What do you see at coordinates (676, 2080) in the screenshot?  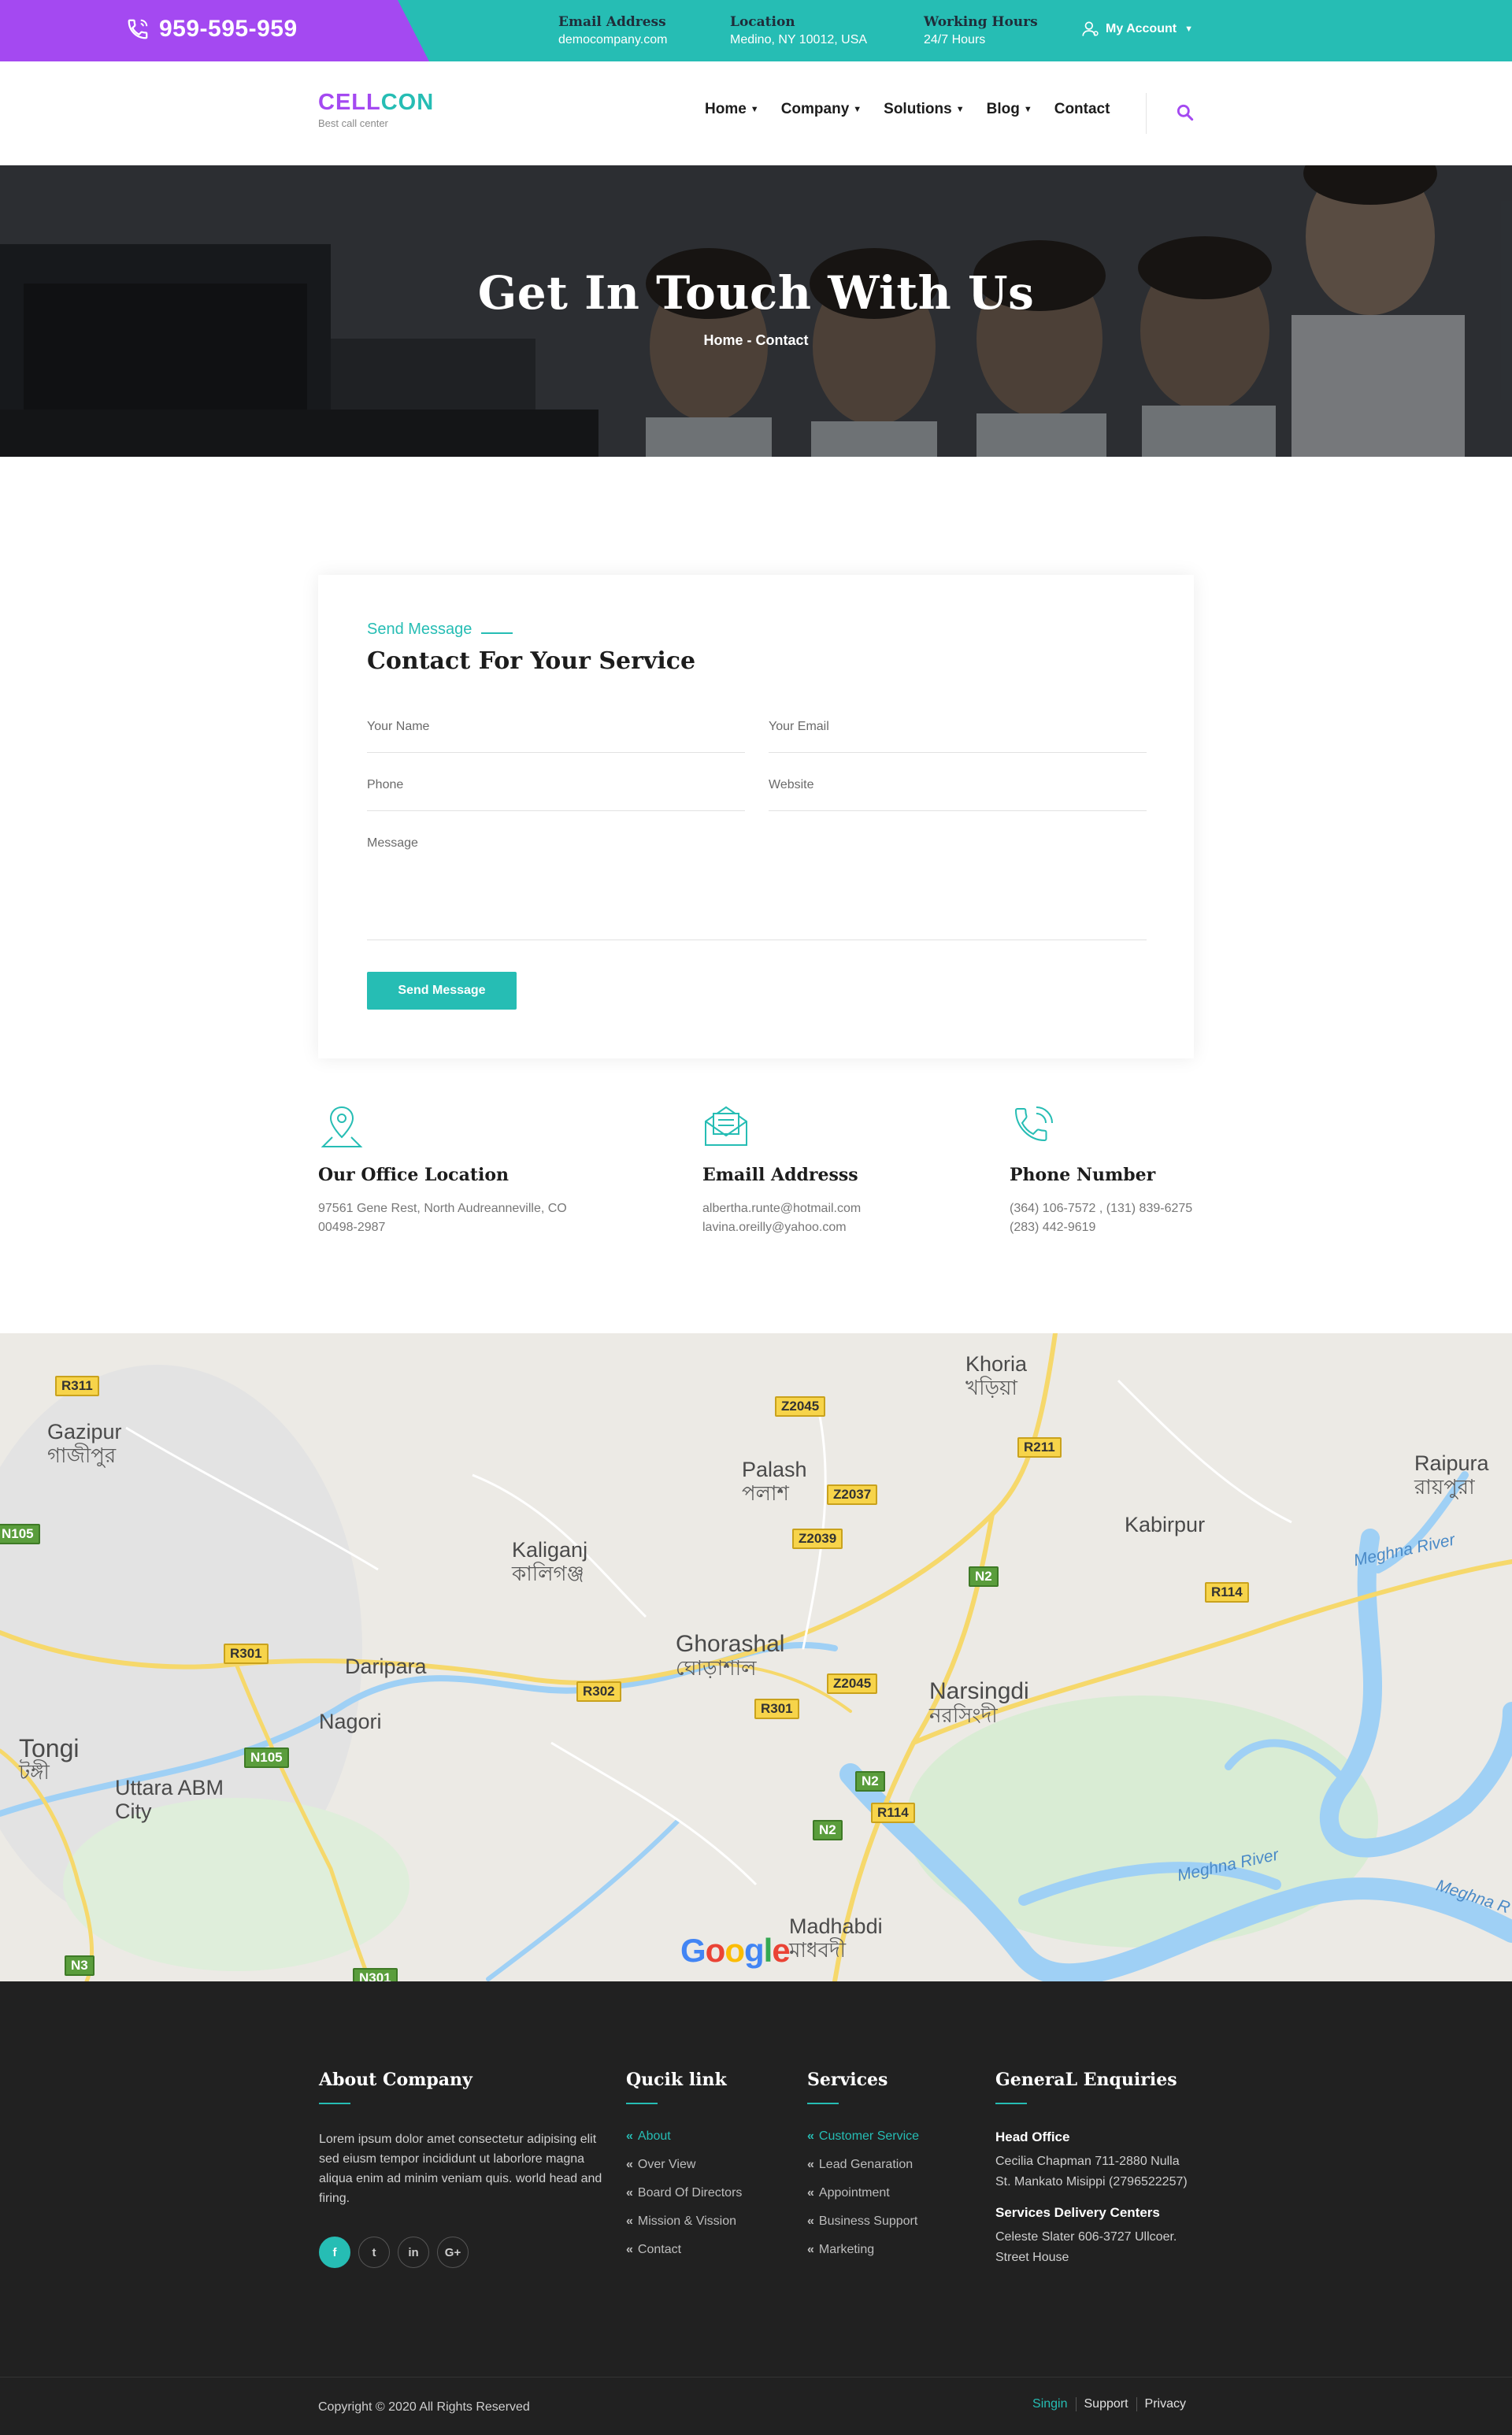 I see `quick-links-title: Qucik link` at bounding box center [676, 2080].